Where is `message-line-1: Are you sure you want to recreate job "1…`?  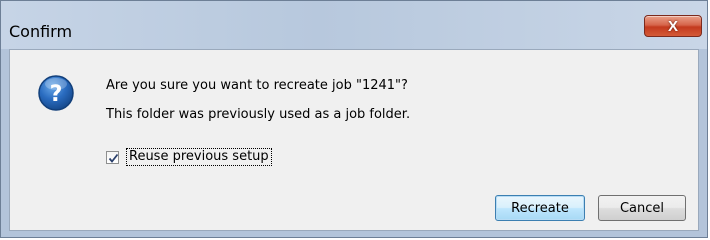
message-line-1: Are you sure you want to recreate job "1… is located at coordinates (257, 85).